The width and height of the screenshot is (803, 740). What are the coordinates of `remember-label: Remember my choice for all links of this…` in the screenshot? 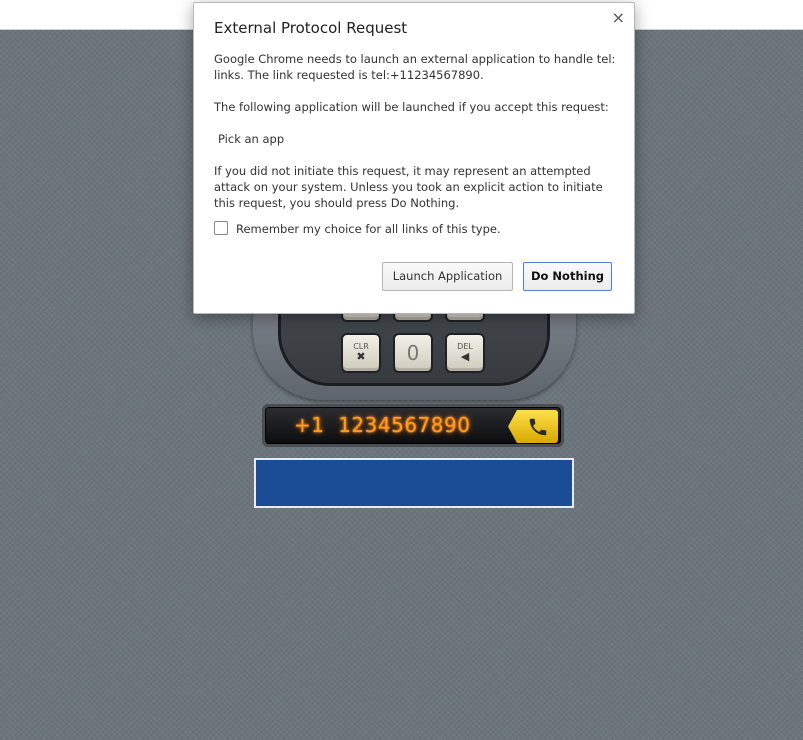 It's located at (368, 229).